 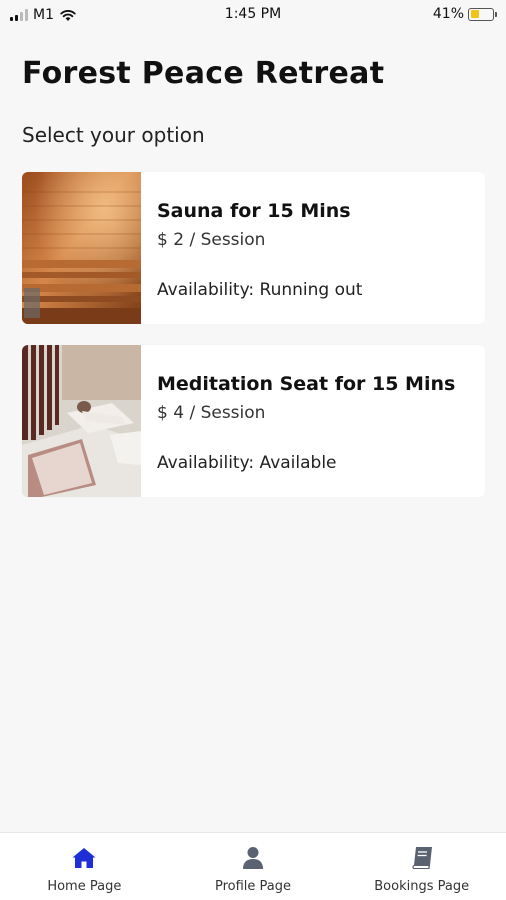 I want to click on battery-icon, so click(x=482, y=14).